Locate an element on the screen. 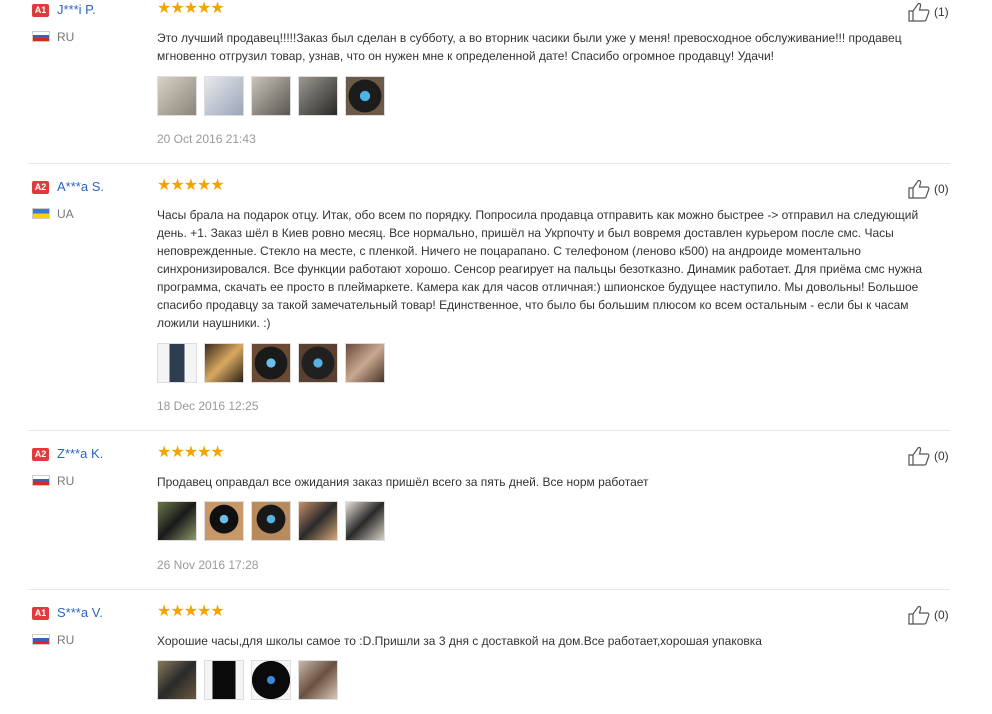 The width and height of the screenshot is (992, 714). reviewer-name: A***a S. is located at coordinates (80, 186).